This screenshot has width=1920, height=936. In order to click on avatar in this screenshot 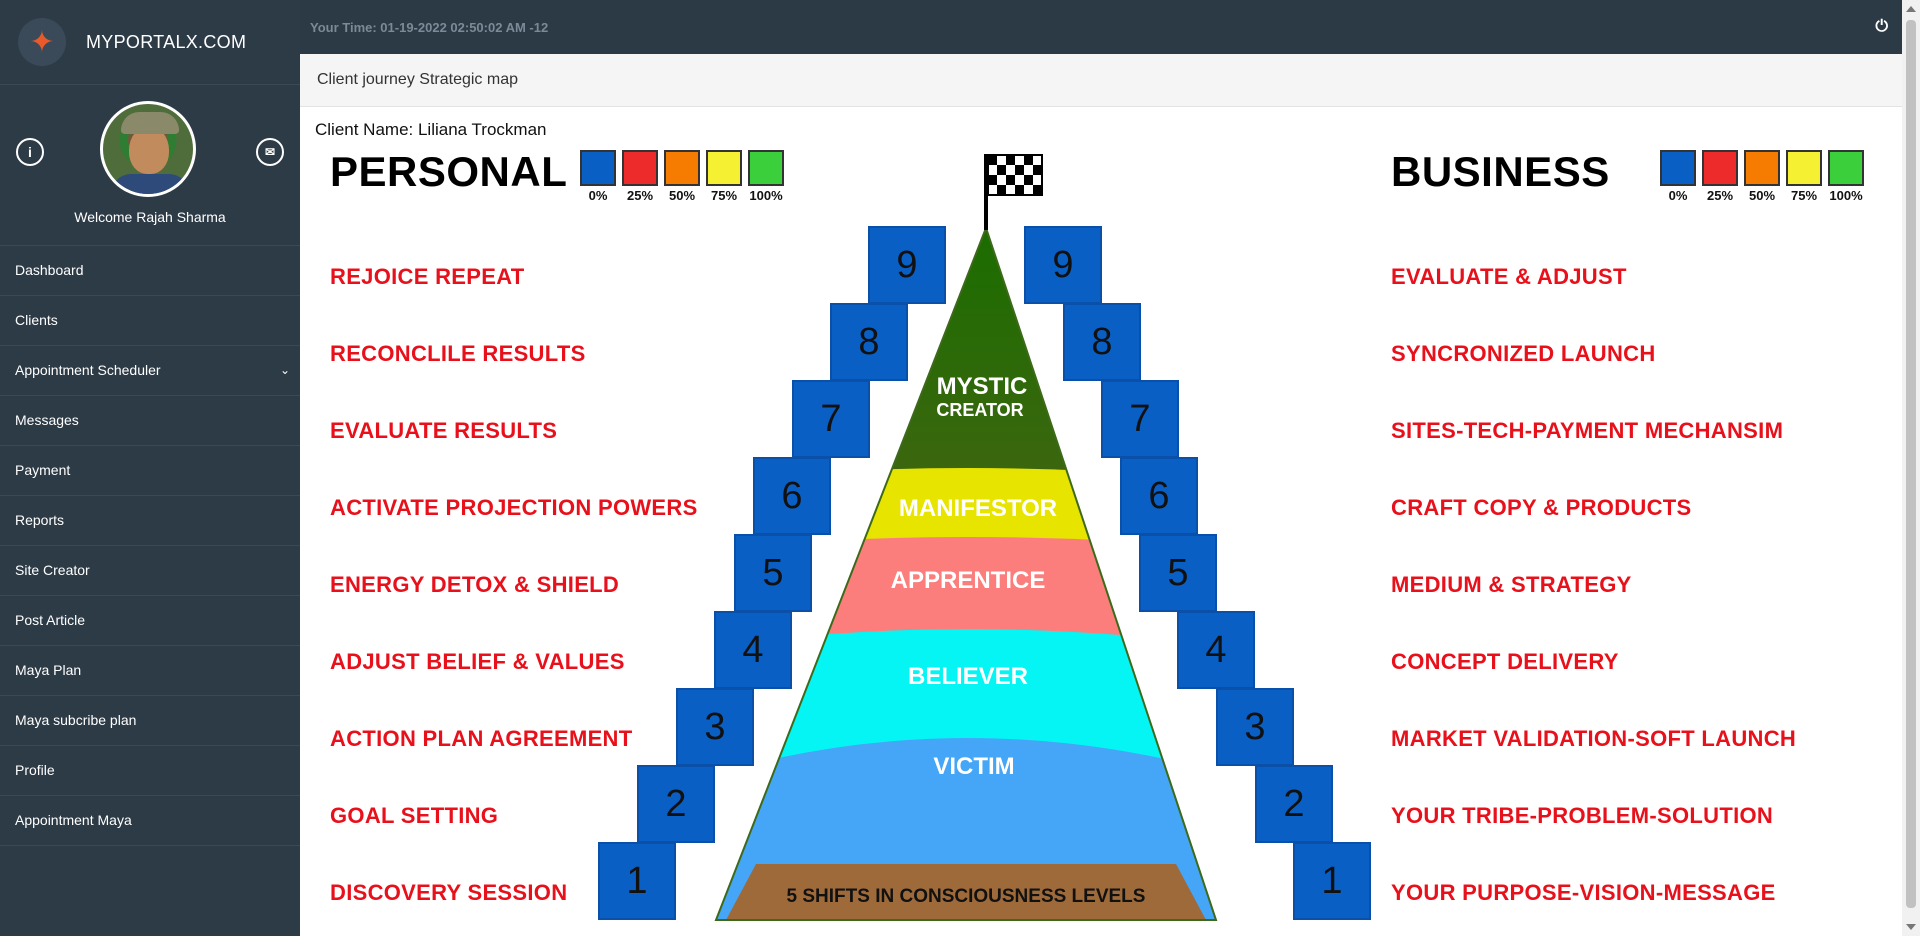, I will do `click(148, 149)`.